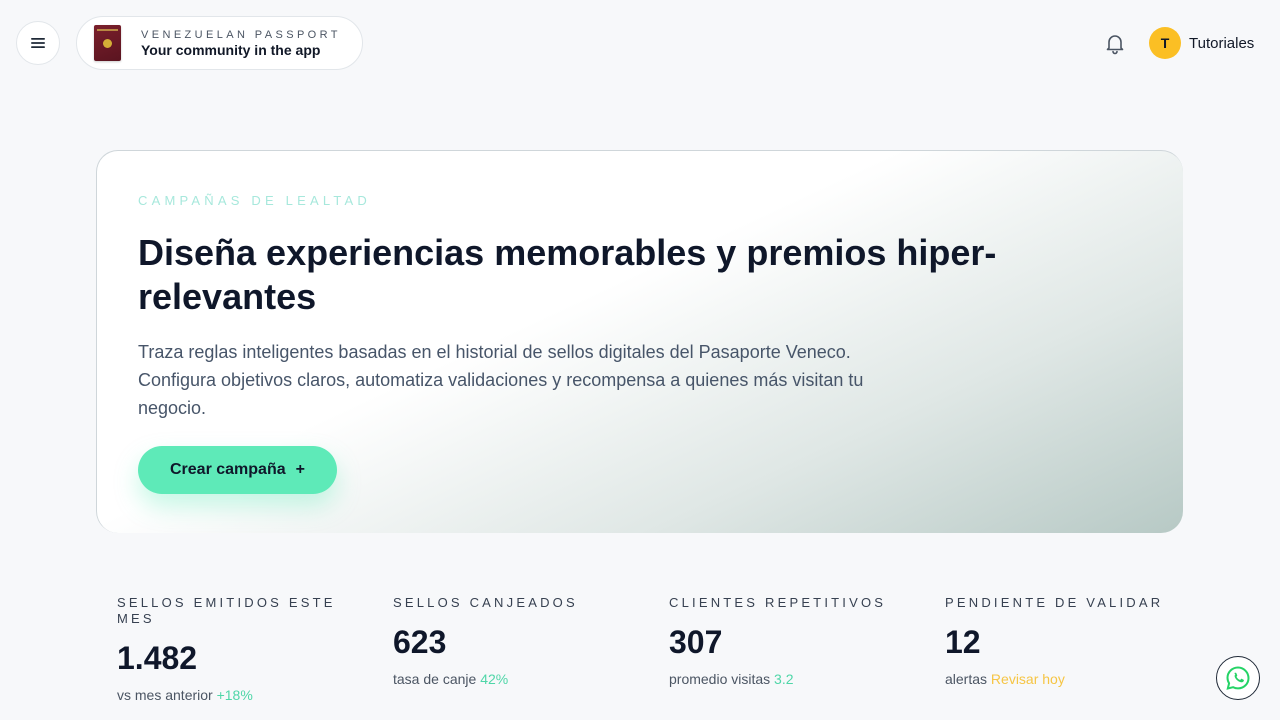  I want to click on user-name: Tutoriales, so click(1222, 43).